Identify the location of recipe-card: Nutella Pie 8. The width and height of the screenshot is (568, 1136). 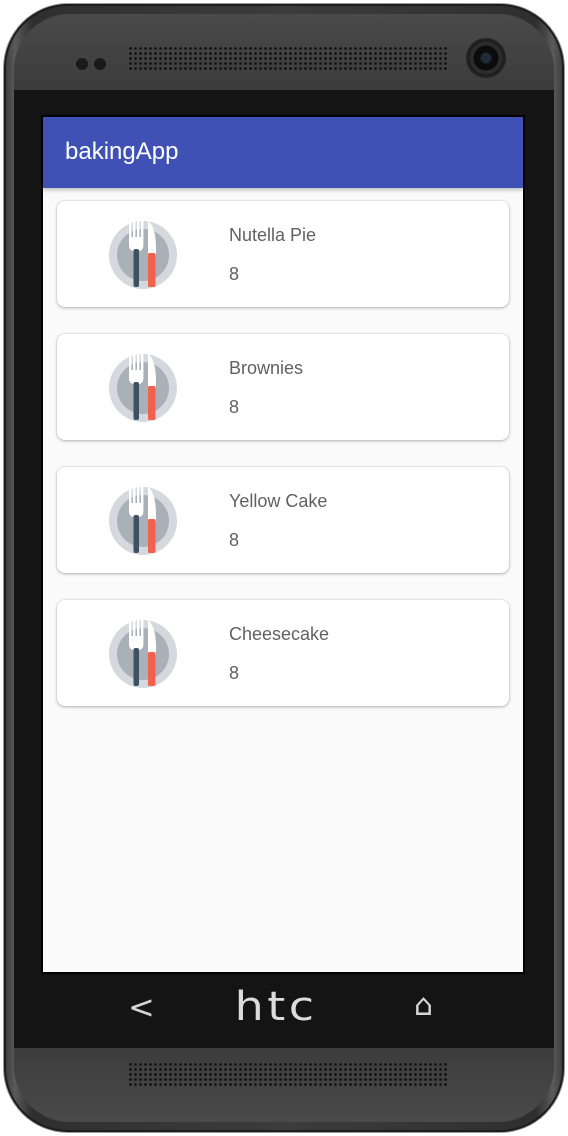
(283, 254).